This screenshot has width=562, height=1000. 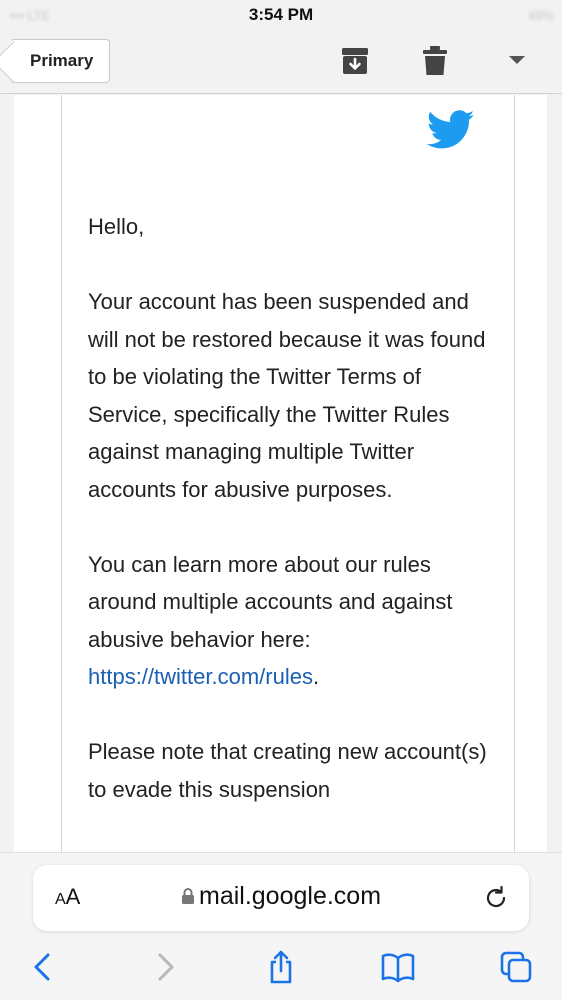 I want to click on chevron-down-icon, so click(x=517, y=60).